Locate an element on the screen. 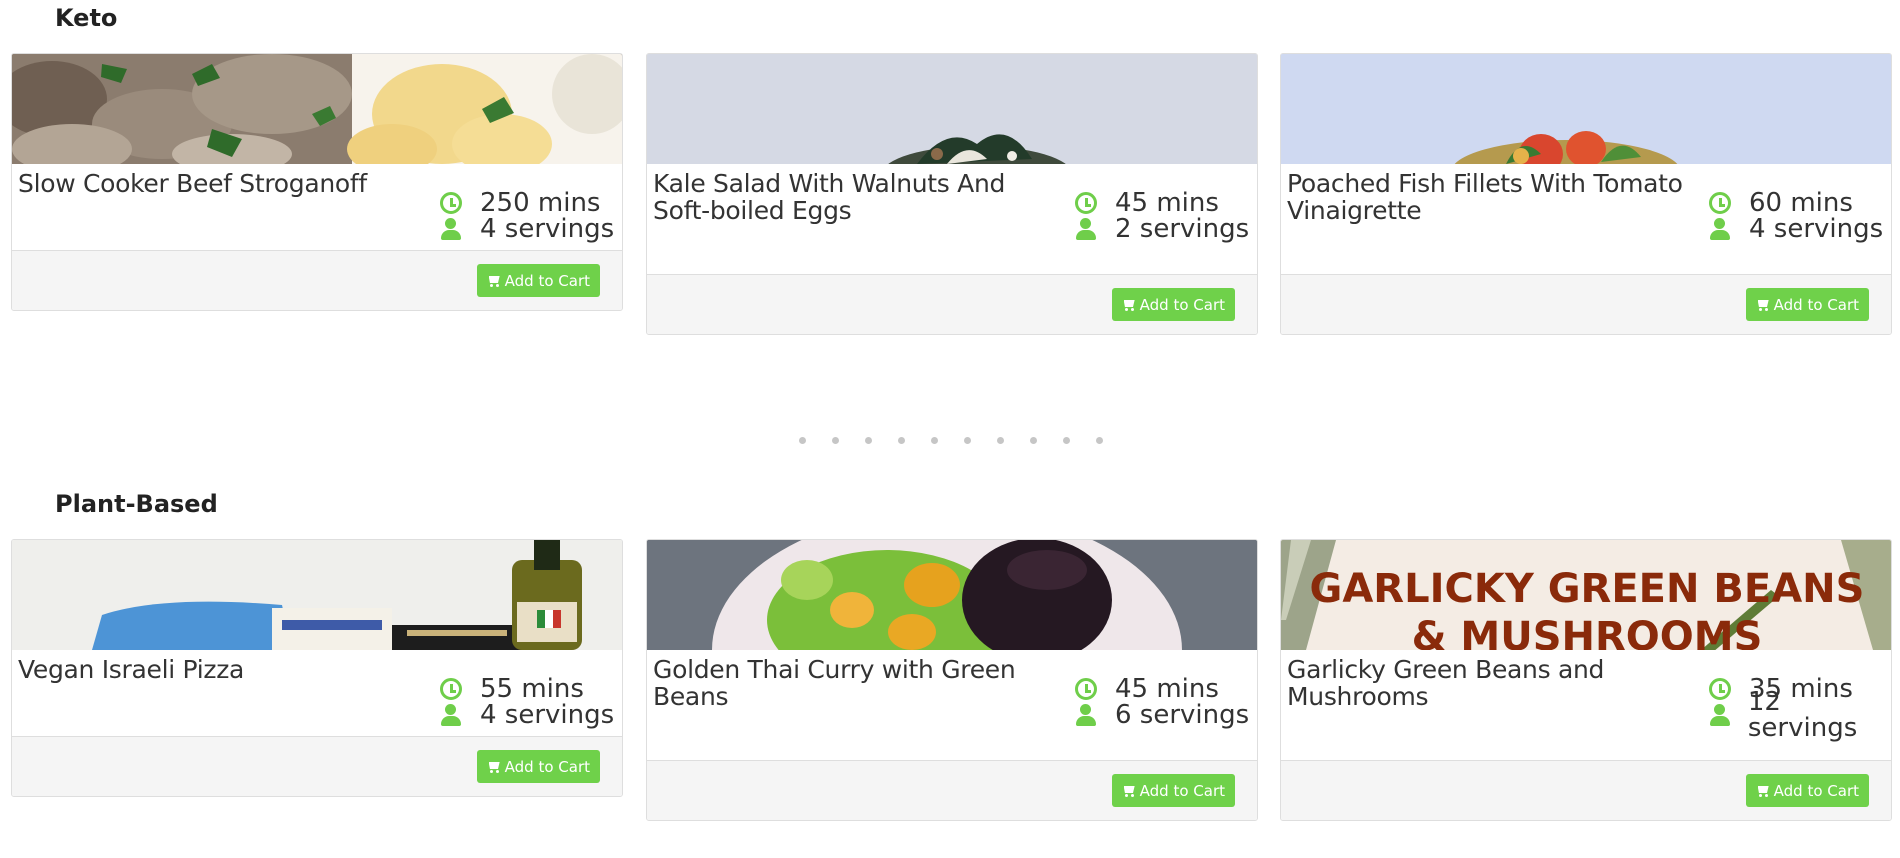 This screenshot has width=1900, height=858. recipe-servings: 2 servings is located at coordinates (1182, 229).